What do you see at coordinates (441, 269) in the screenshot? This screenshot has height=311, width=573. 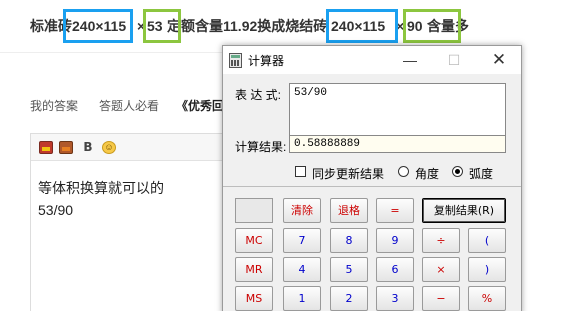 I see `multiply-button: ×` at bounding box center [441, 269].